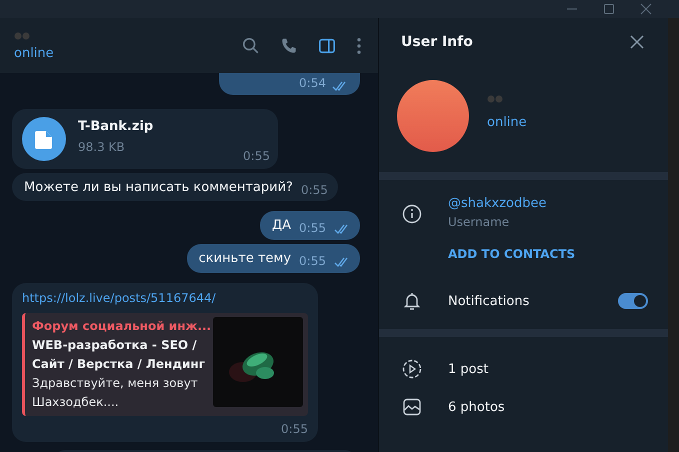 The height and width of the screenshot is (452, 679). Describe the element at coordinates (289, 45) in the screenshot. I see `phone-icon` at that location.